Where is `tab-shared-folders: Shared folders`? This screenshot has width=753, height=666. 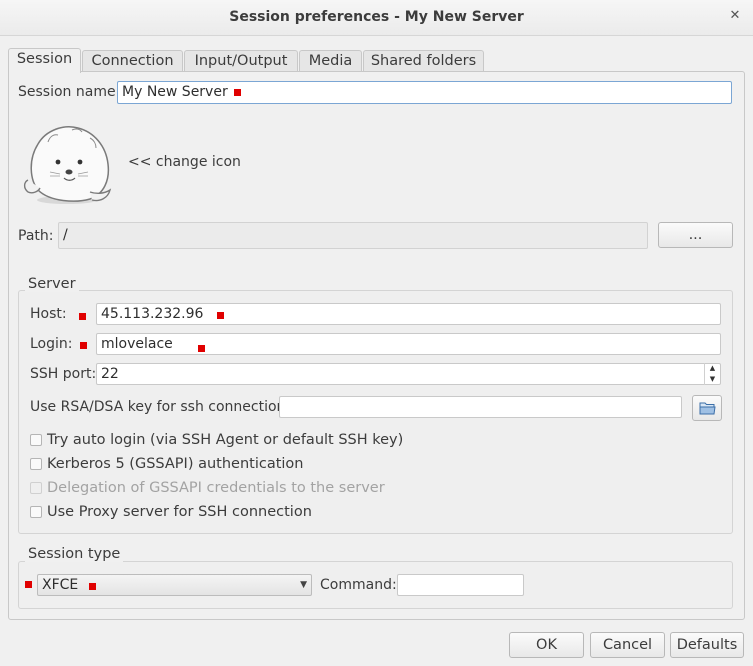 tab-shared-folders: Shared folders is located at coordinates (423, 61).